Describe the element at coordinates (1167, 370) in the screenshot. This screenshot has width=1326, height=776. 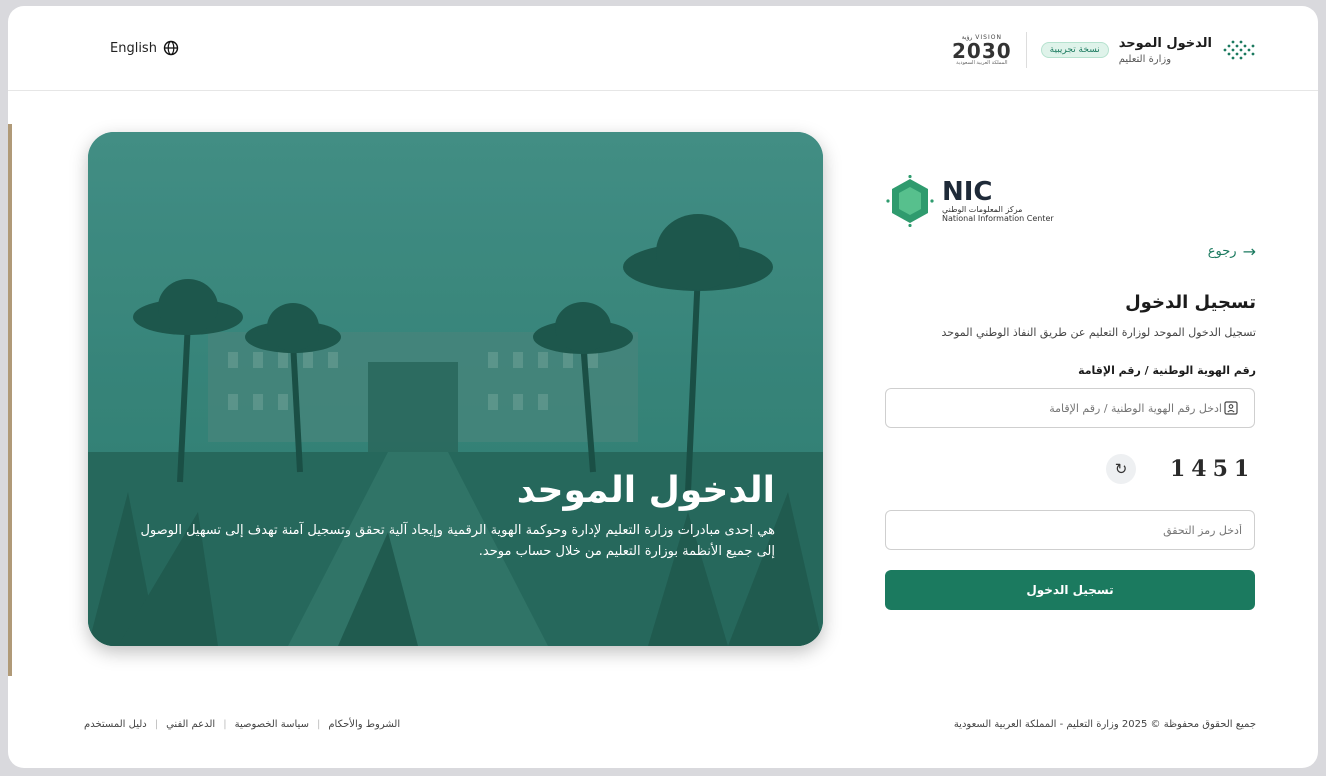
I see `id-field-label: رقم الهوية الوطنية / رقم الإقامة` at that location.